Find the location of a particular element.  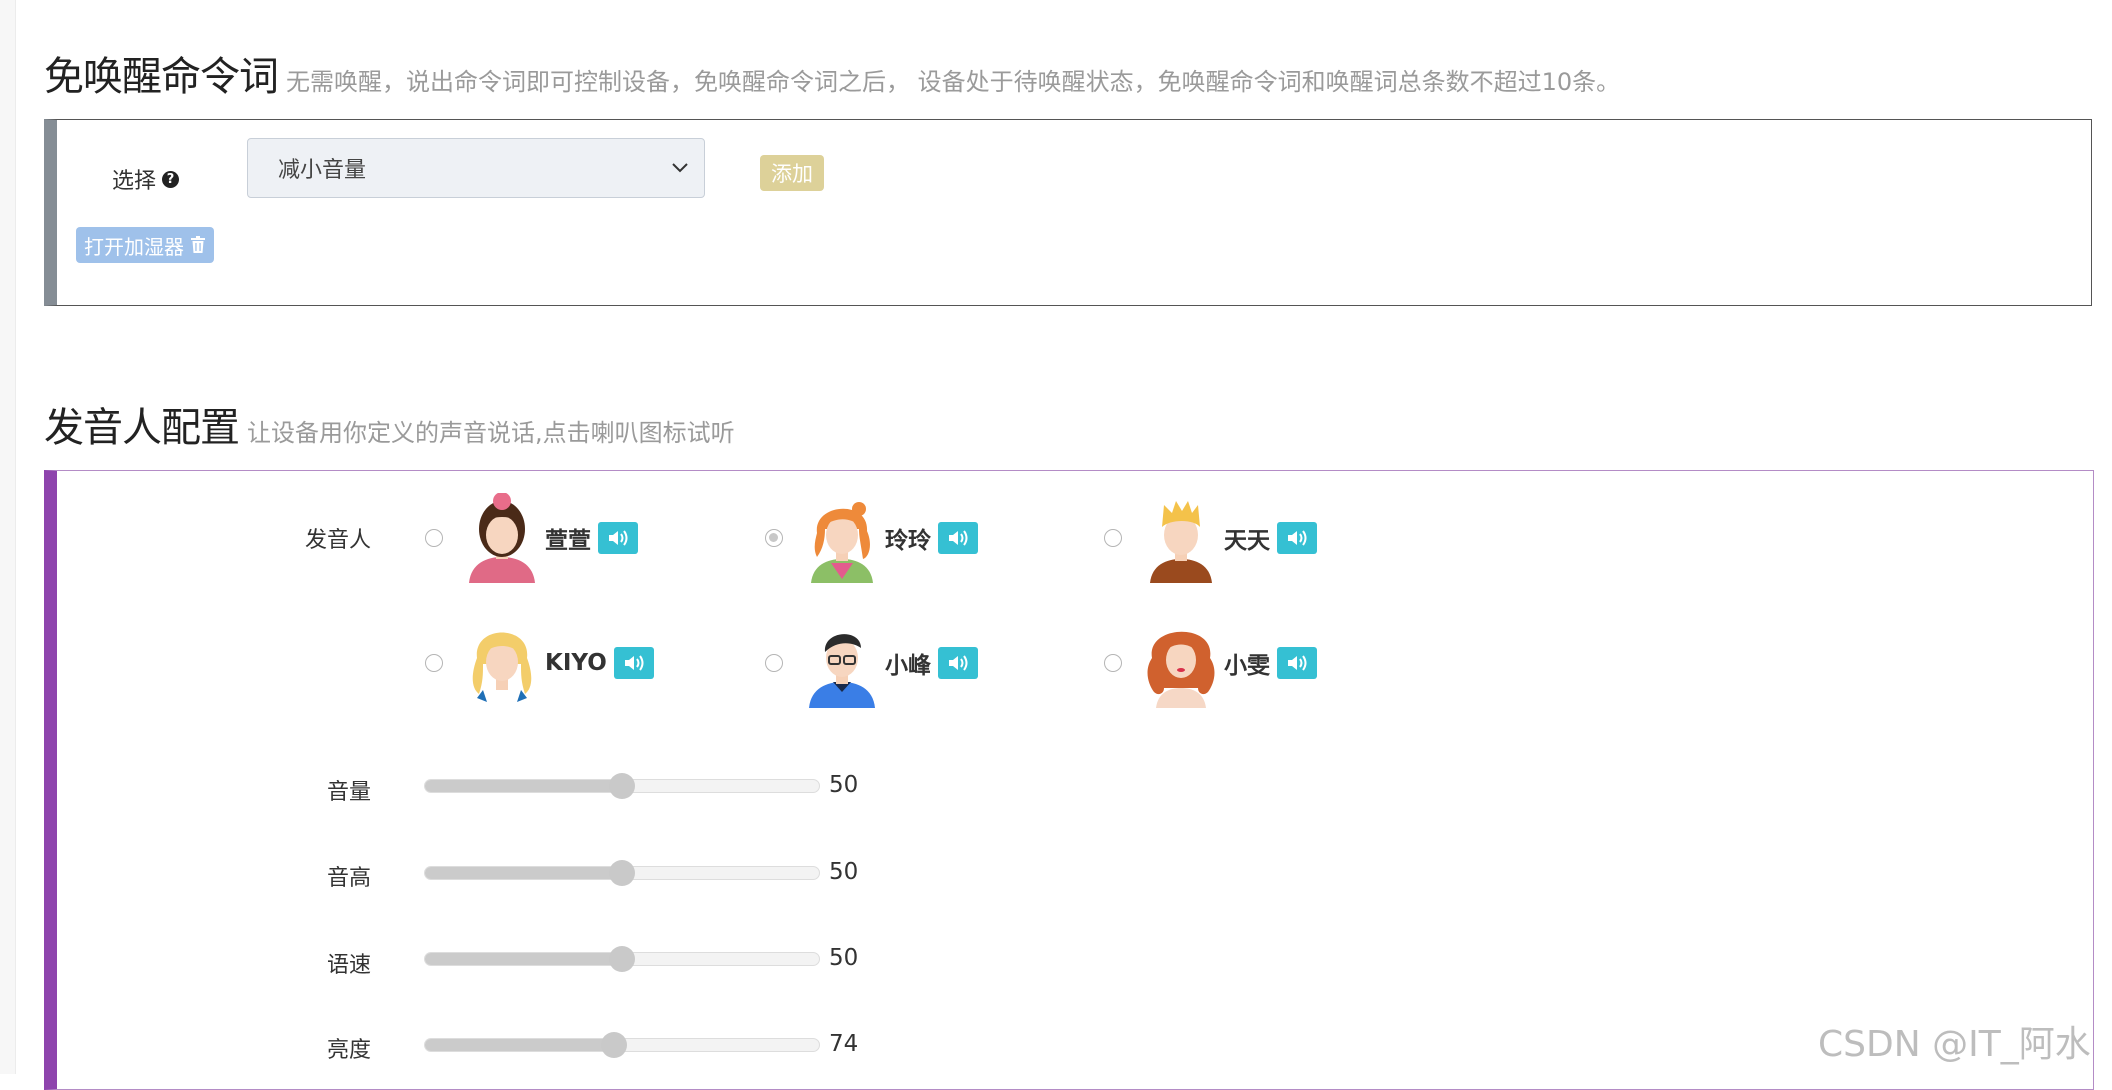

speaker-option: 萱萱 is located at coordinates (531, 538).